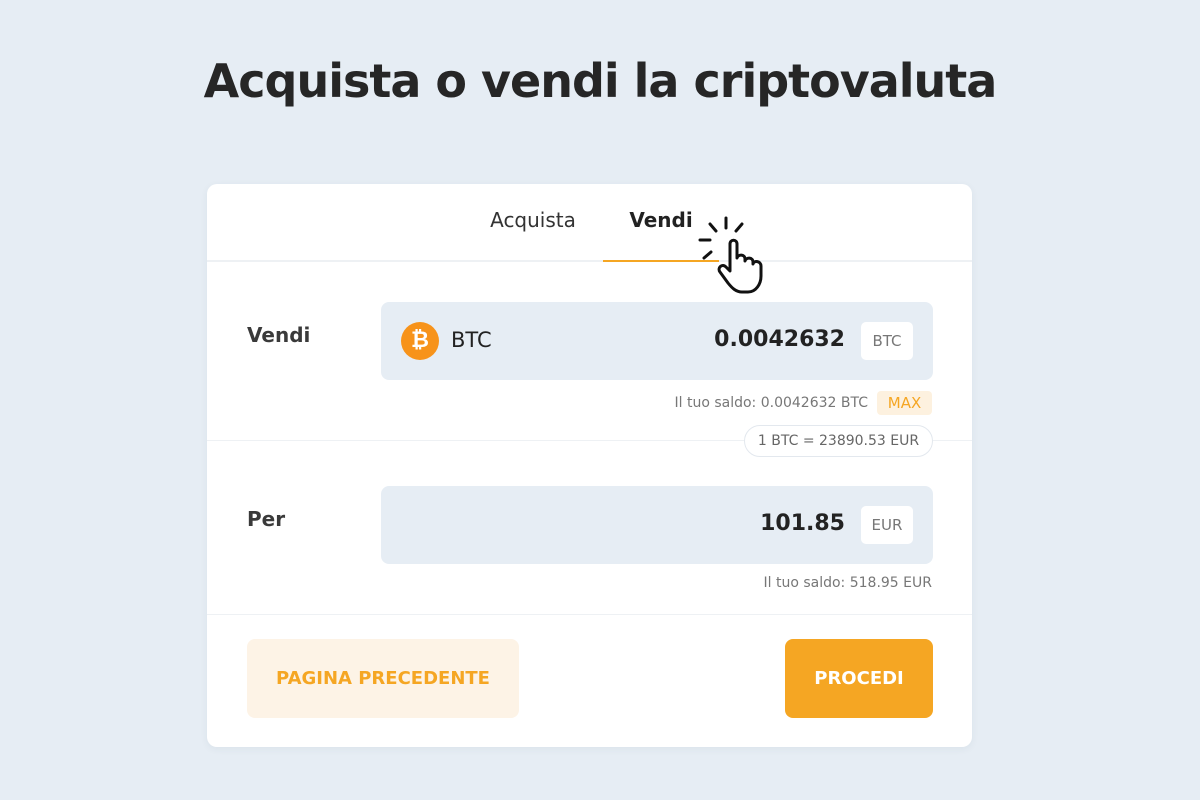  I want to click on receive-label: Per, so click(266, 519).